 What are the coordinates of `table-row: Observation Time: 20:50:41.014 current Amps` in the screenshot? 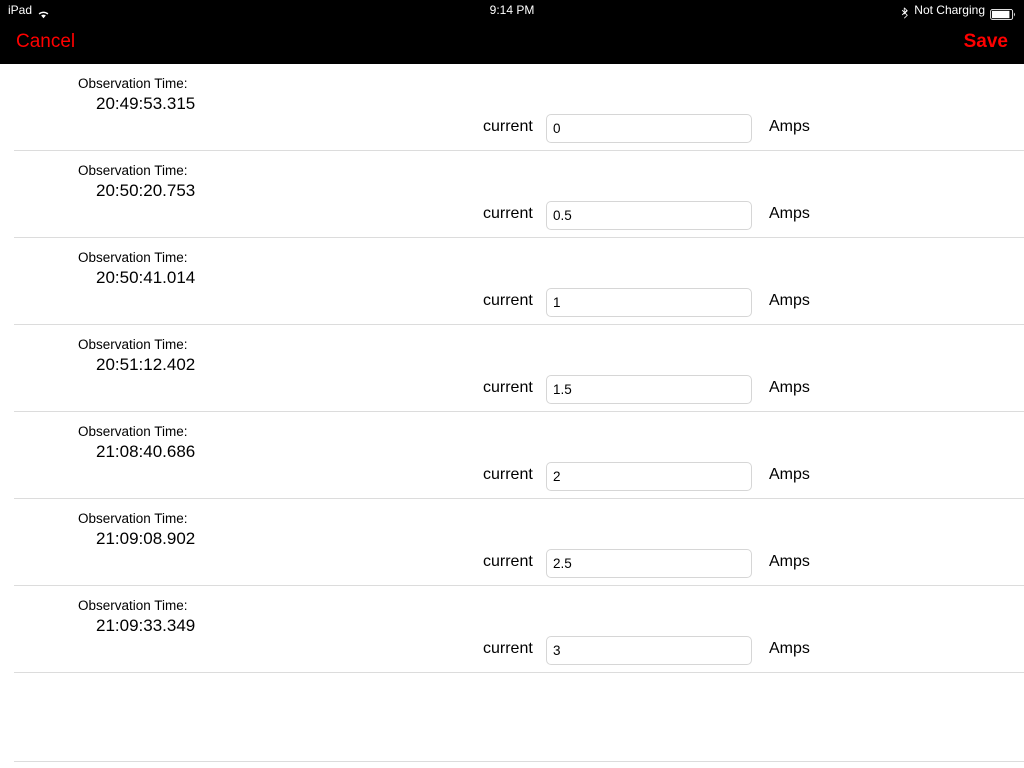 It's located at (512, 281).